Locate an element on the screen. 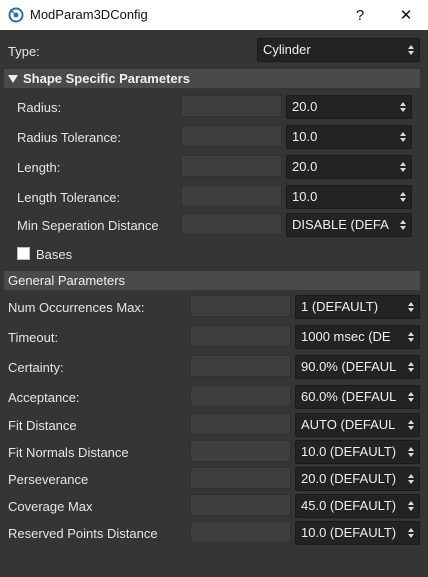  timeout-combobox: 1000 msec (DE is located at coordinates (357, 337).